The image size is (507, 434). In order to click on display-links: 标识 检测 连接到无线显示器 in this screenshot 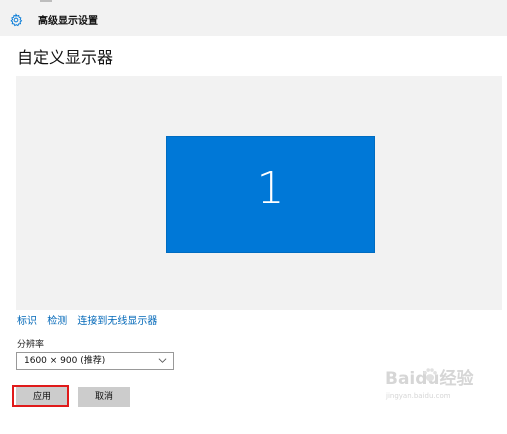, I will do `click(90, 322)`.